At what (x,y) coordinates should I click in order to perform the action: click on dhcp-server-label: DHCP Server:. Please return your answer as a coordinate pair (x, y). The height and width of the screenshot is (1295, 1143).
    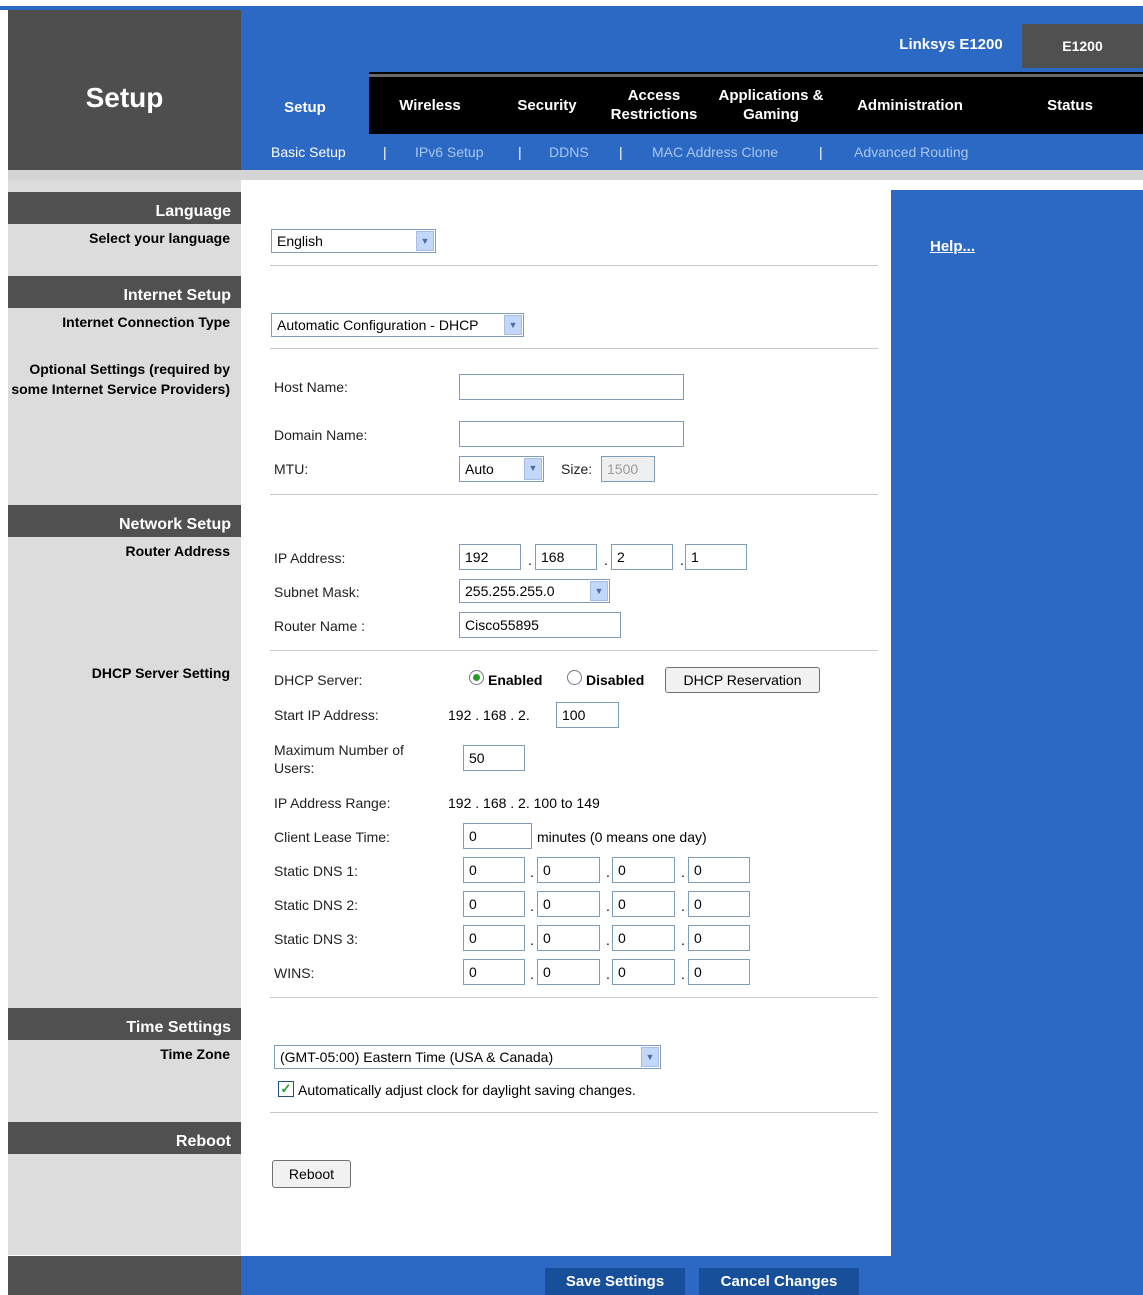
    Looking at the image, I should click on (318, 680).